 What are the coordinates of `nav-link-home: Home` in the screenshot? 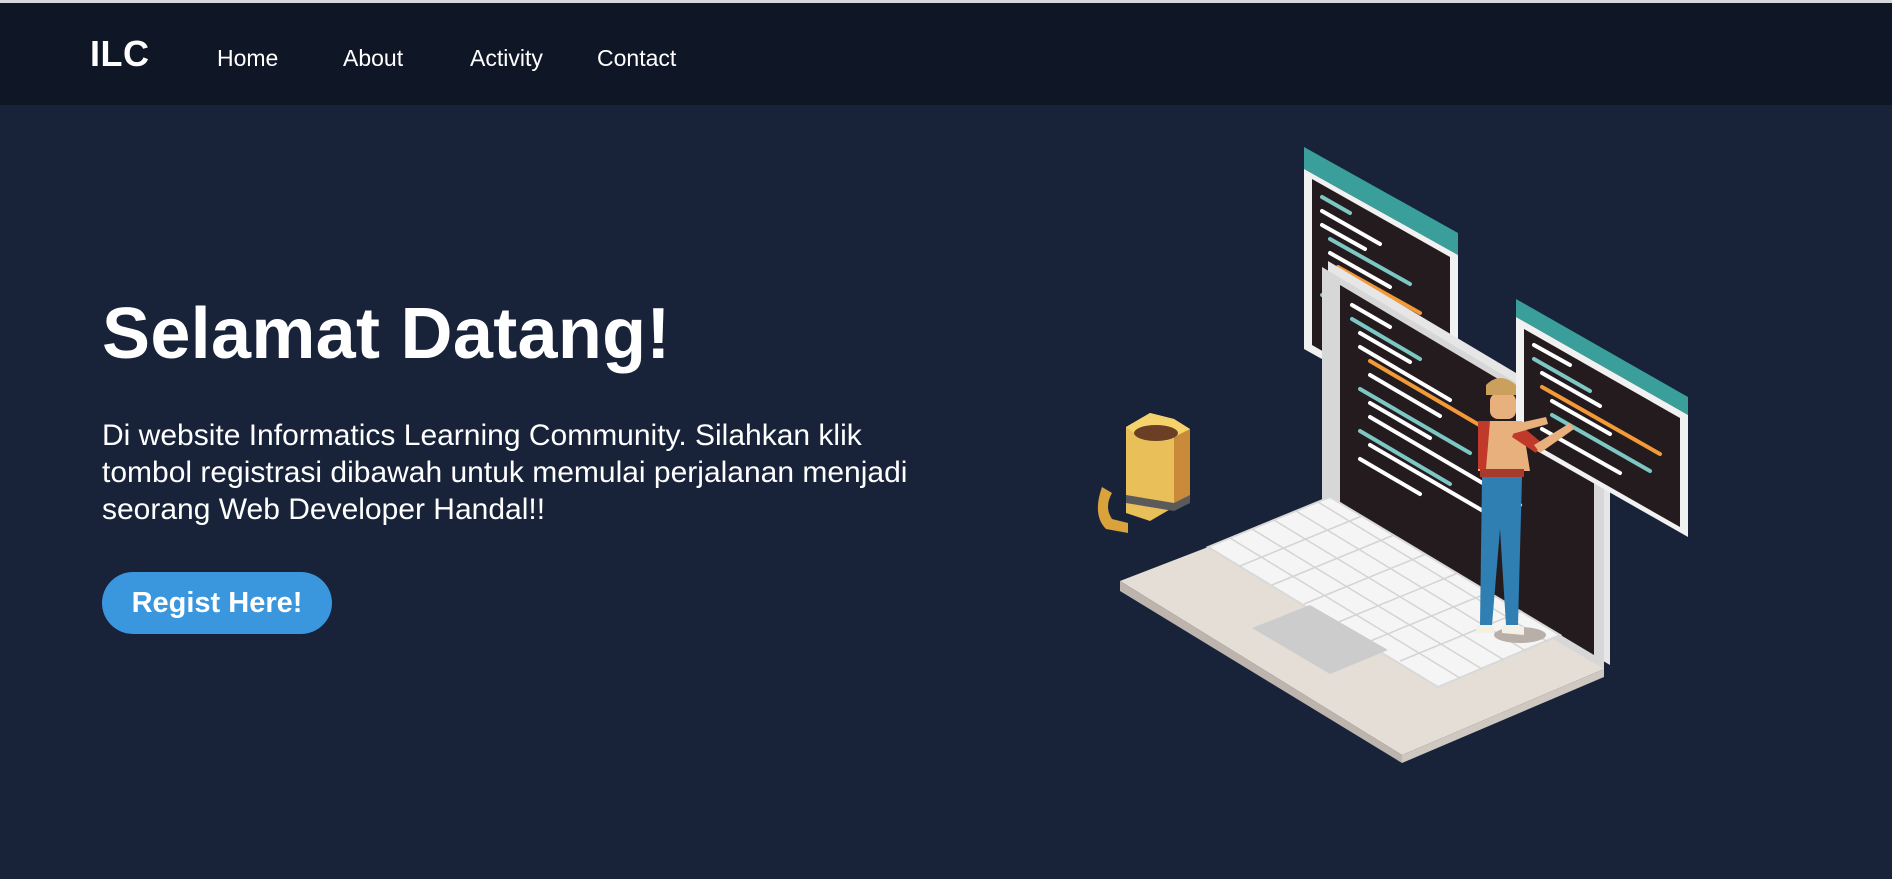 It's located at (247, 58).